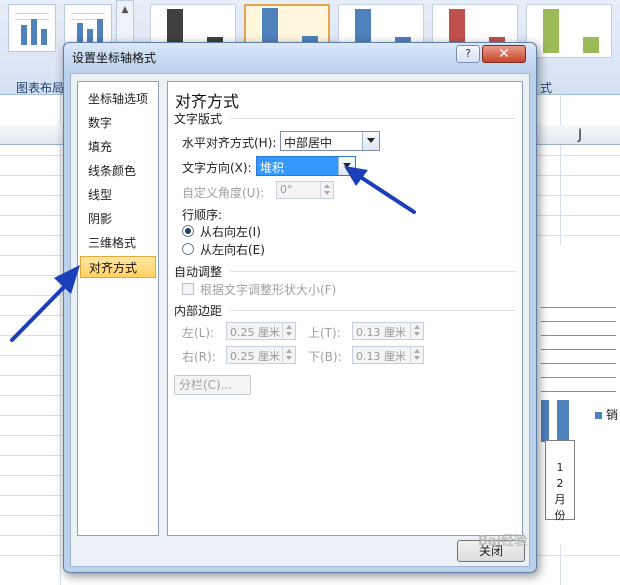 This screenshot has width=620, height=585. Describe the element at coordinates (255, 356) in the screenshot. I see `right-margin-value: 0.25 厘米` at that location.